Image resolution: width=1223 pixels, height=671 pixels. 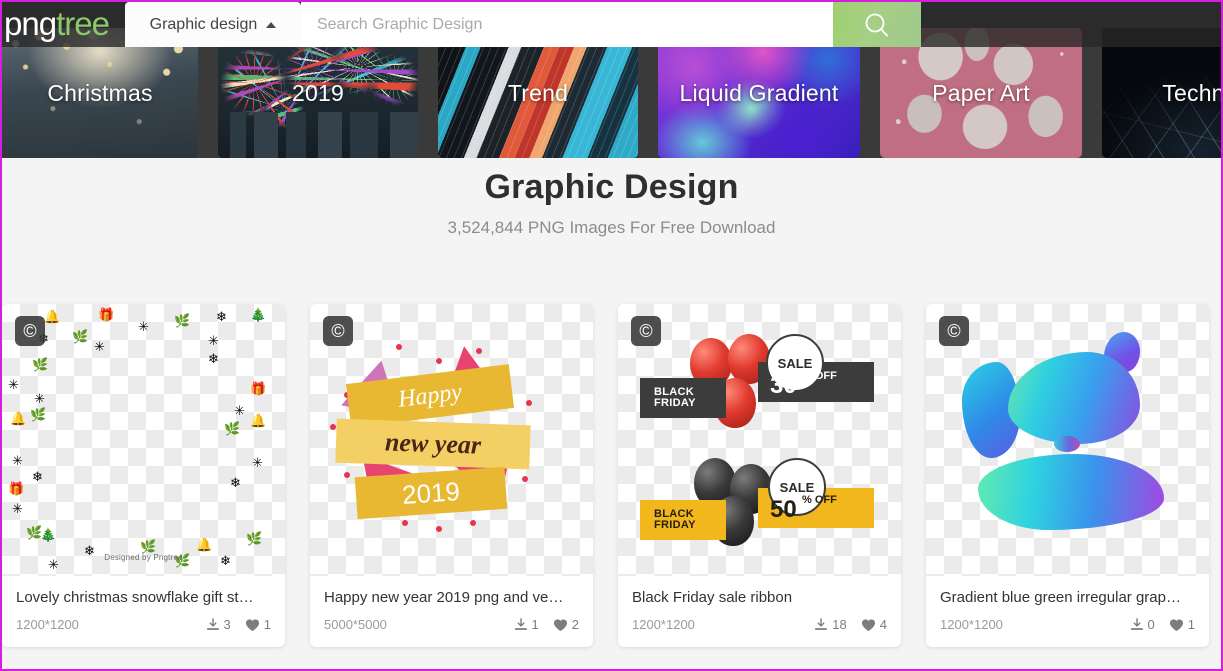 What do you see at coordinates (611, 227) in the screenshot?
I see `page-subtitle: 3,524,844 PNG Images For Free Download` at bounding box center [611, 227].